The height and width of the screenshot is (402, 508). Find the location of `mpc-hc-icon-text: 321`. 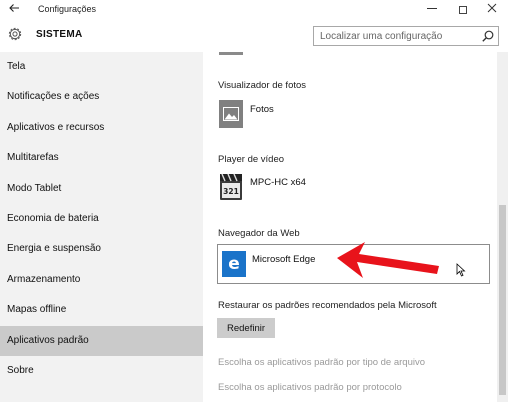

mpc-hc-icon-text: 321 is located at coordinates (231, 191).